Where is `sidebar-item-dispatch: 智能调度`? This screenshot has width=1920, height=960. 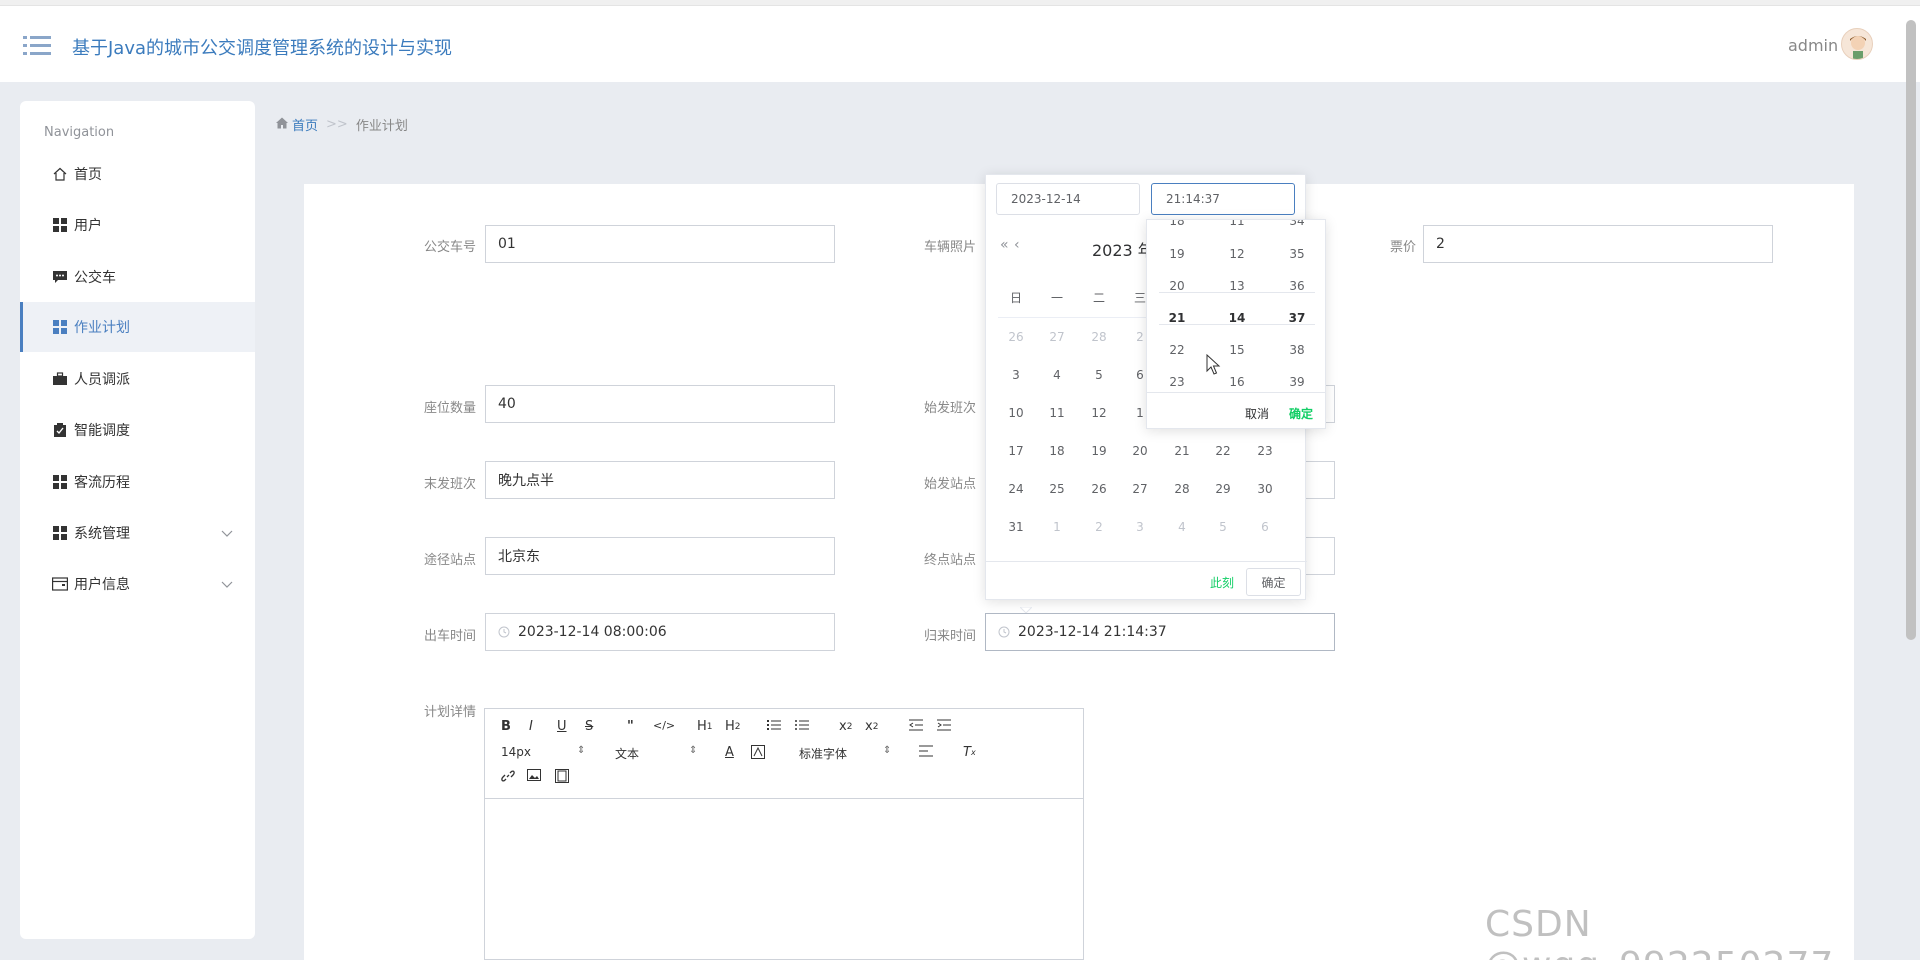 sidebar-item-dispatch: 智能调度 is located at coordinates (137, 430).